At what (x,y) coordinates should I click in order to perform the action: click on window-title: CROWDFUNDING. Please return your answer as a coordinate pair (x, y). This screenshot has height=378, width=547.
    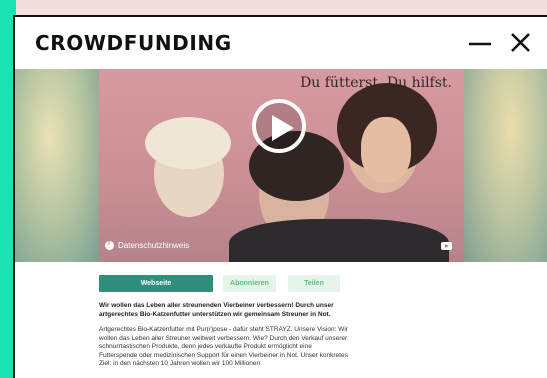
    Looking at the image, I should click on (133, 43).